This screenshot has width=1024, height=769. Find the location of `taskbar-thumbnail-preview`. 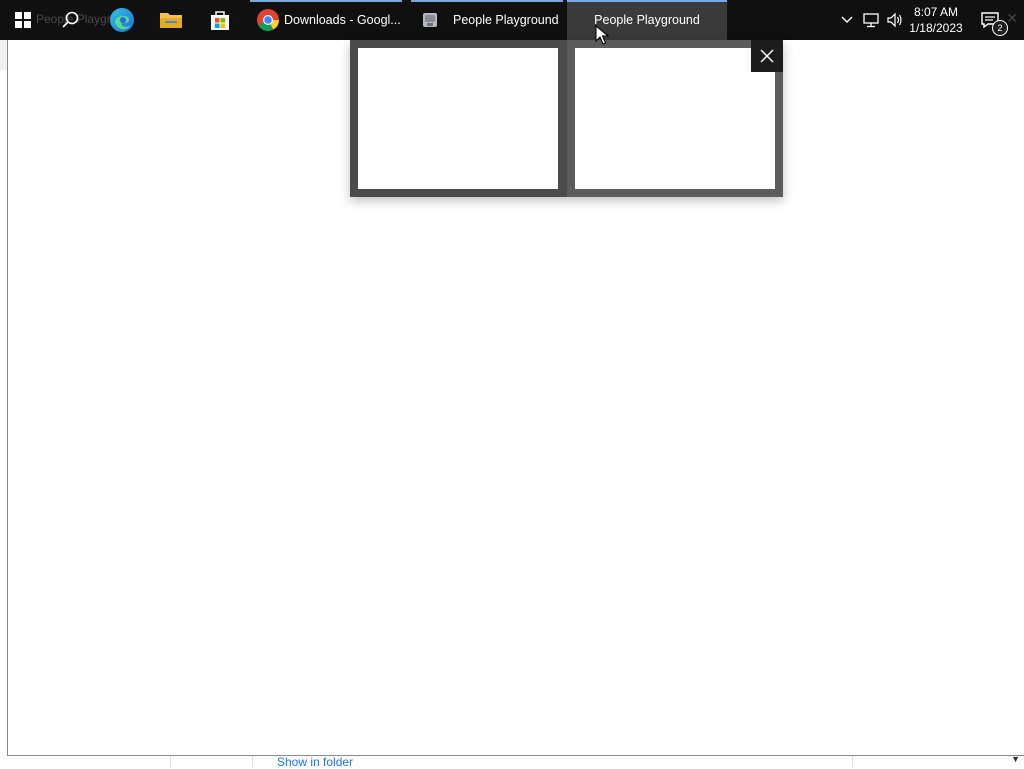

taskbar-thumbnail-preview is located at coordinates (566, 118).